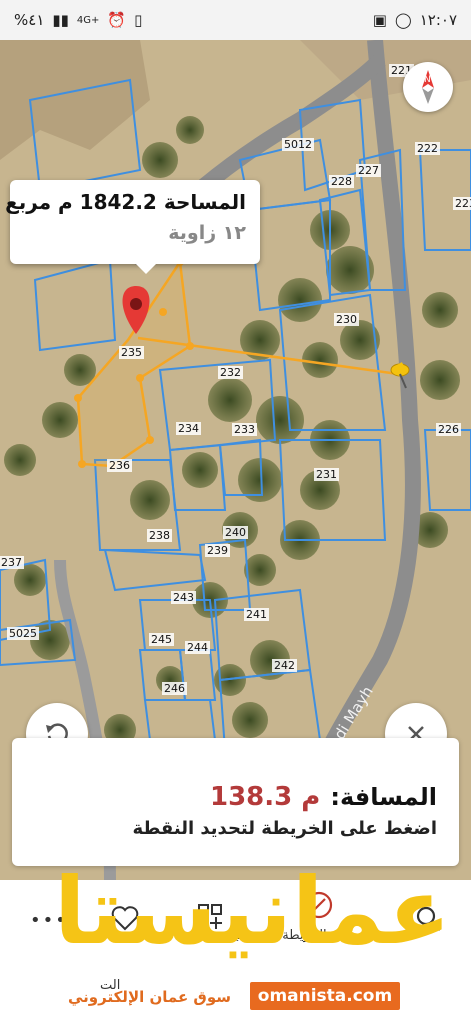 This screenshot has height=1024, width=471. Describe the element at coordinates (427, 80) in the screenshot. I see `svg-text: N` at that location.